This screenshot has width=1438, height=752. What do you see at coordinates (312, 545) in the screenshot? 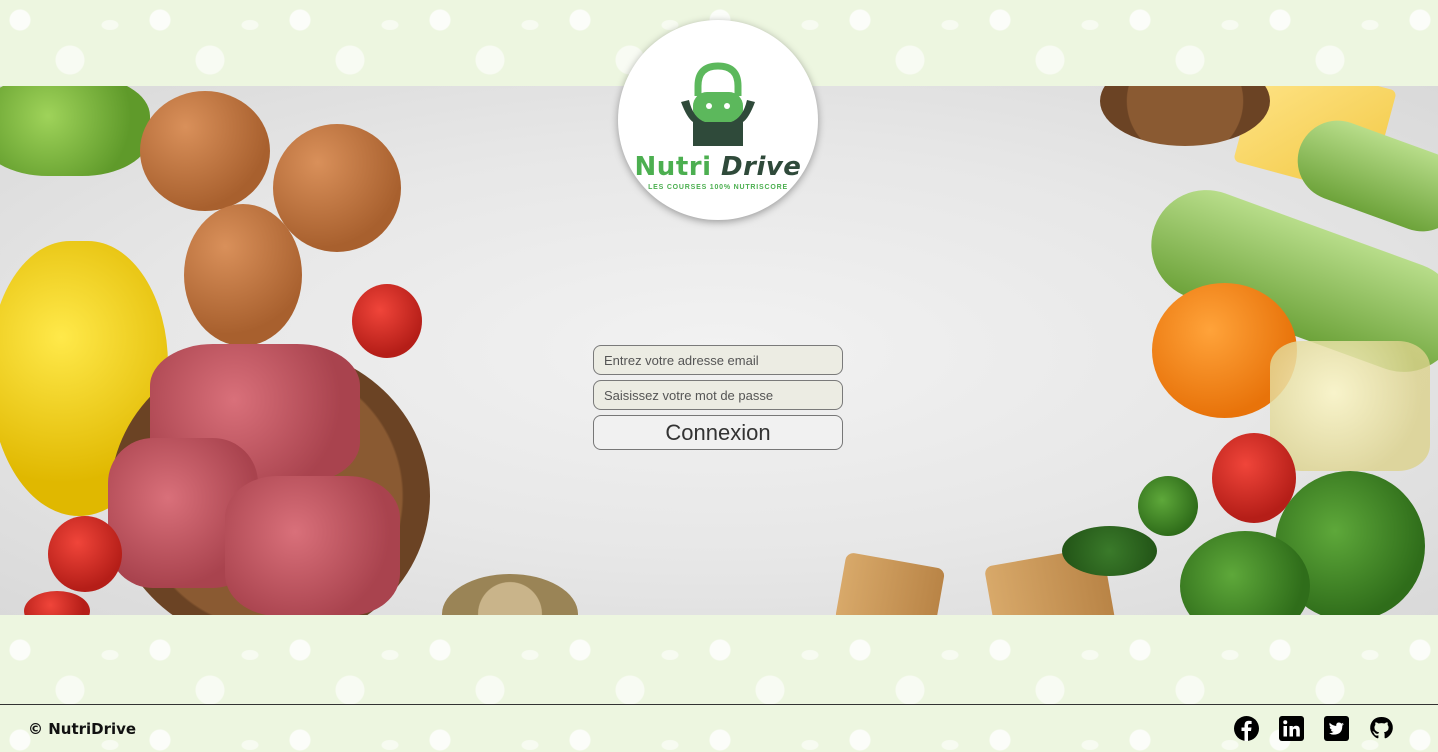
I see `meat-image` at bounding box center [312, 545].